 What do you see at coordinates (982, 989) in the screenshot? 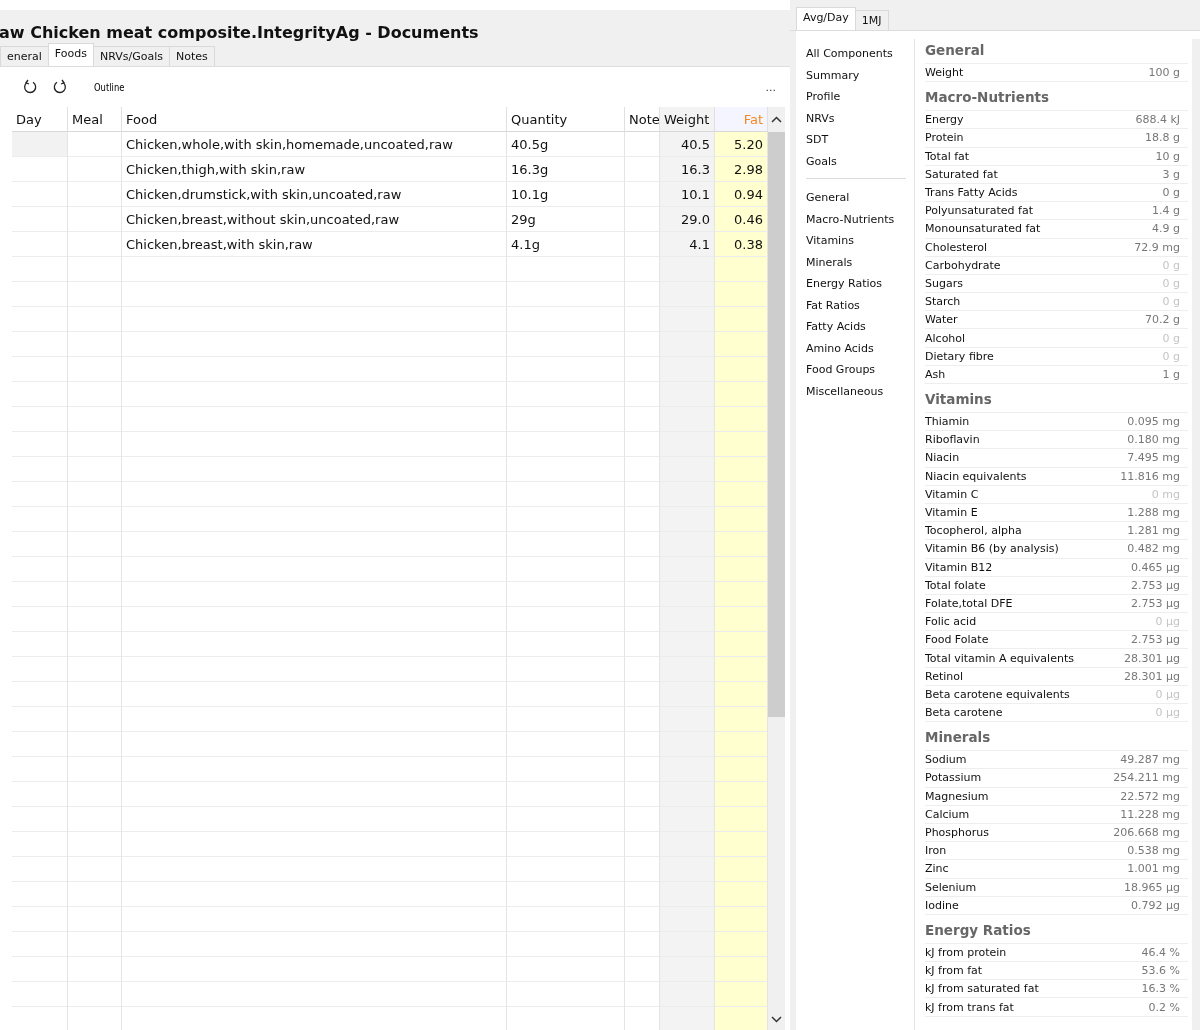
I see `nutrient-name: kJ from saturated fat` at bounding box center [982, 989].